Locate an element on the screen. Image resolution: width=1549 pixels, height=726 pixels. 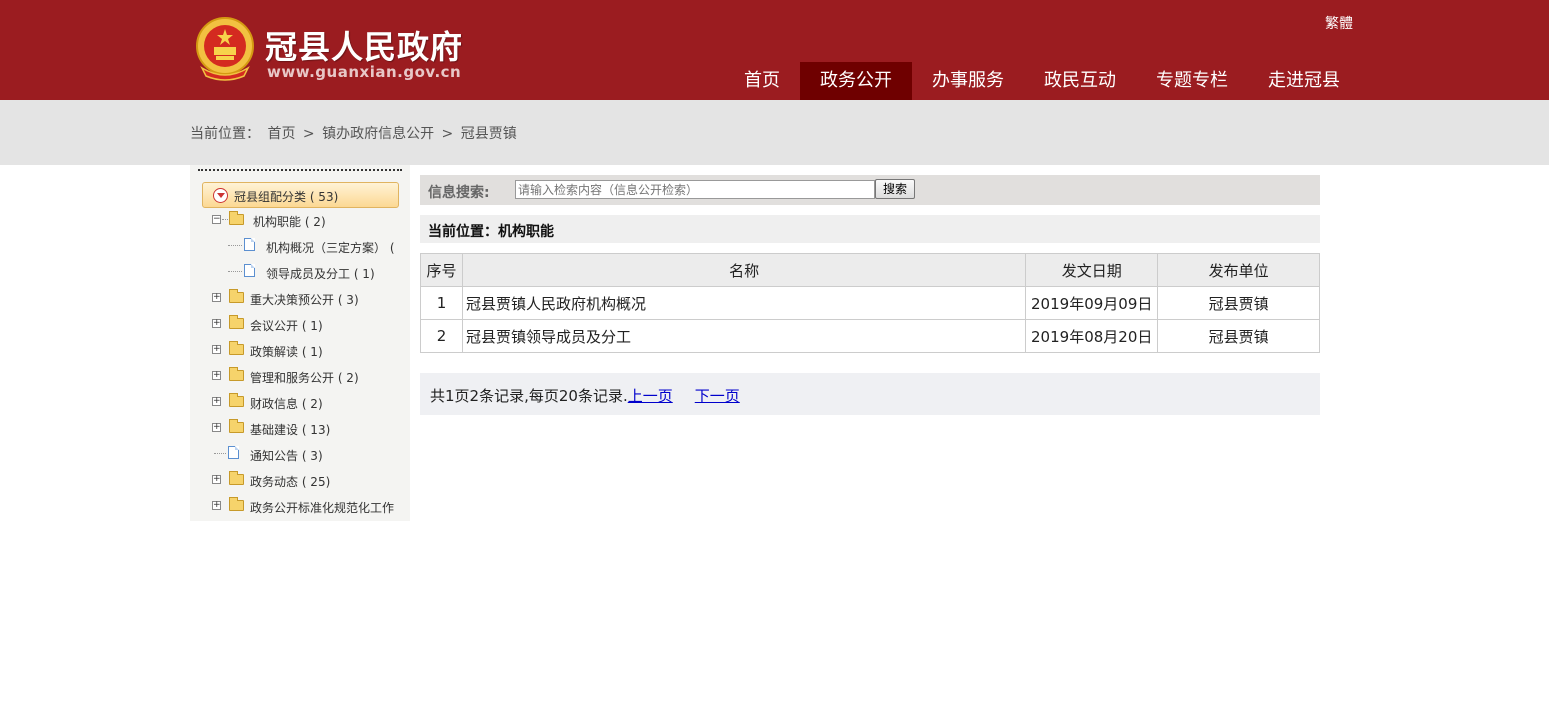
table-header-row: 序号 名称 发文日期 发布单位 is located at coordinates (870, 270).